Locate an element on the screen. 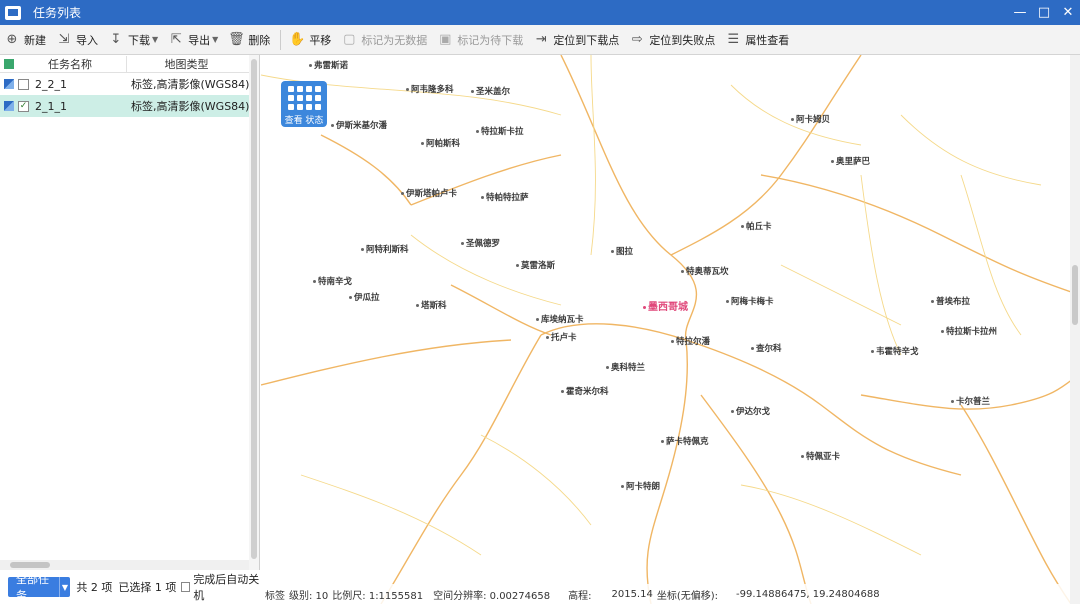 Image resolution: width=1080 pixels, height=604 pixels. map-place-label: 圣米盖尔 is located at coordinates (490, 91).